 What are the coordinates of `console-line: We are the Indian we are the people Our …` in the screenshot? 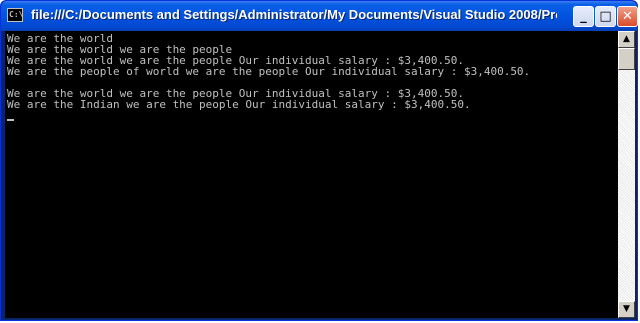 It's located at (239, 104).